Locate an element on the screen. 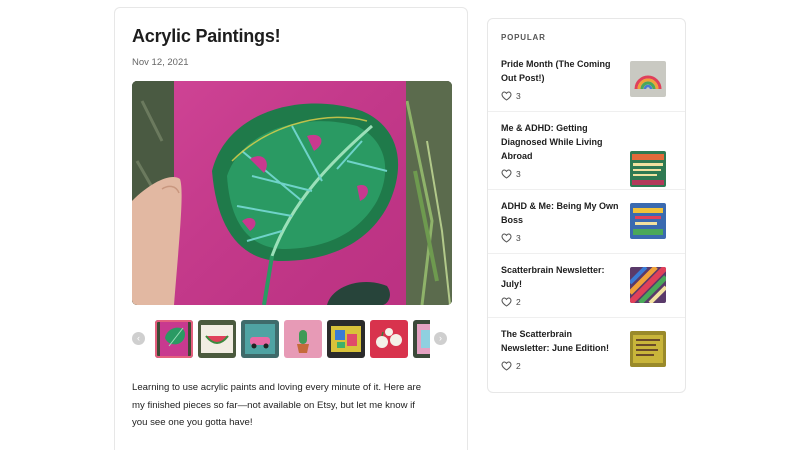 The image size is (800, 450). carousel-thumb-pink-car is located at coordinates (260, 339).